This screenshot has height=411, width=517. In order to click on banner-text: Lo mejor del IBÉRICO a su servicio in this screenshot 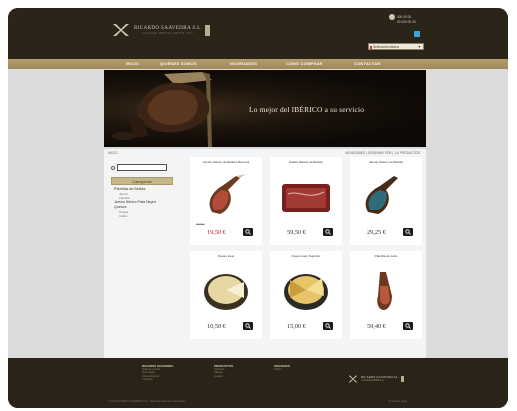, I will do `click(307, 109)`.